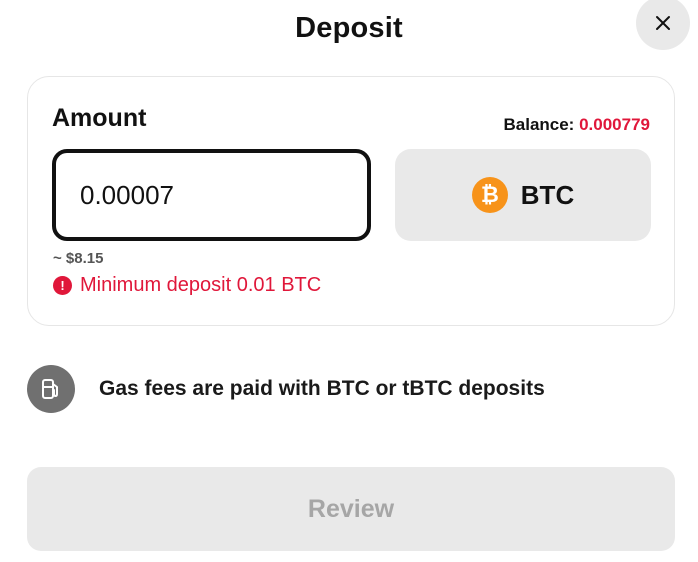 The width and height of the screenshot is (698, 562). What do you see at coordinates (614, 124) in the screenshot?
I see `balance-value: 0.000779` at bounding box center [614, 124].